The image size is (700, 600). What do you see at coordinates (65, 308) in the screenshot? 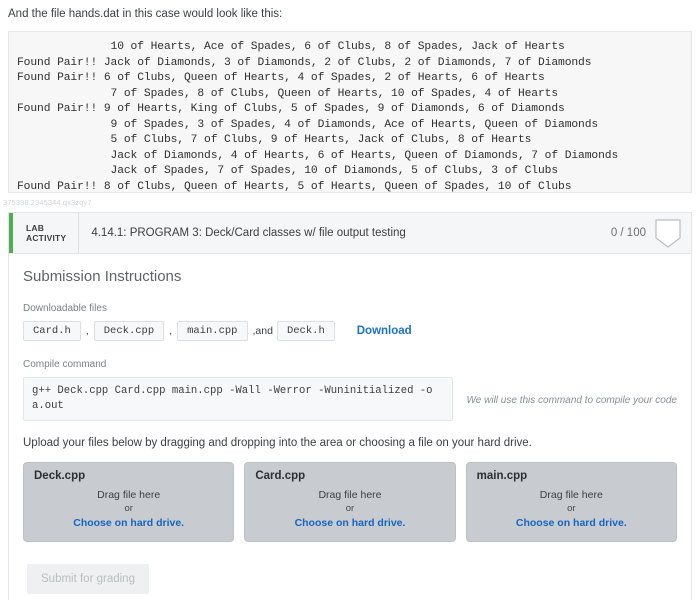
I see `downloadable-files-label: Downloadable files` at bounding box center [65, 308].